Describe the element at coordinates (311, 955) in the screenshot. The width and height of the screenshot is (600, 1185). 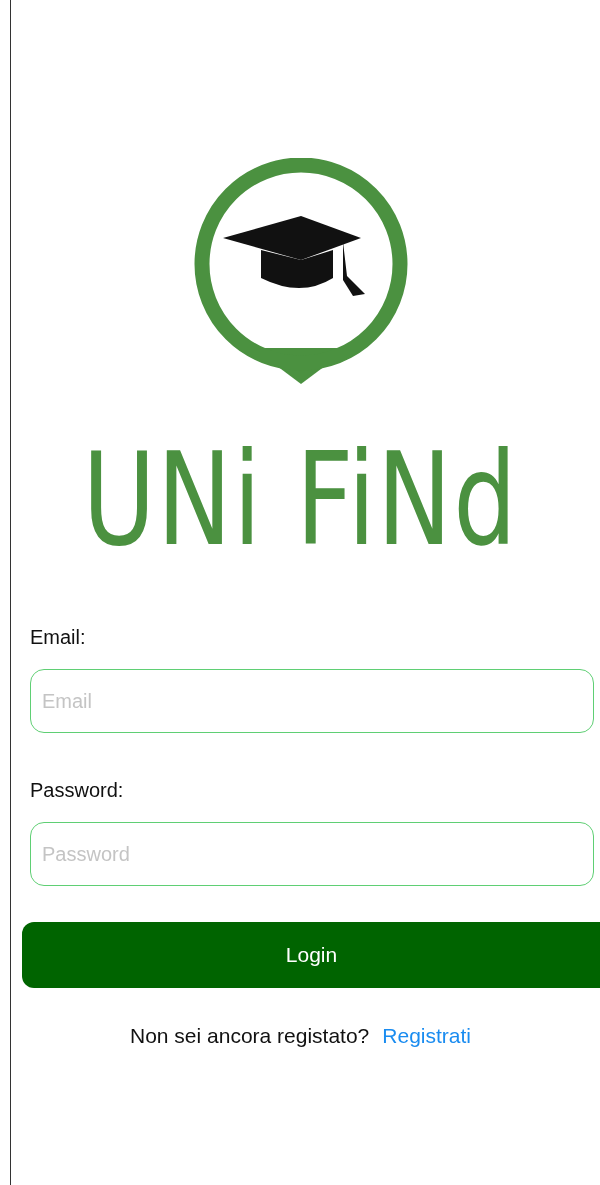
I see `login-button: Login` at that location.